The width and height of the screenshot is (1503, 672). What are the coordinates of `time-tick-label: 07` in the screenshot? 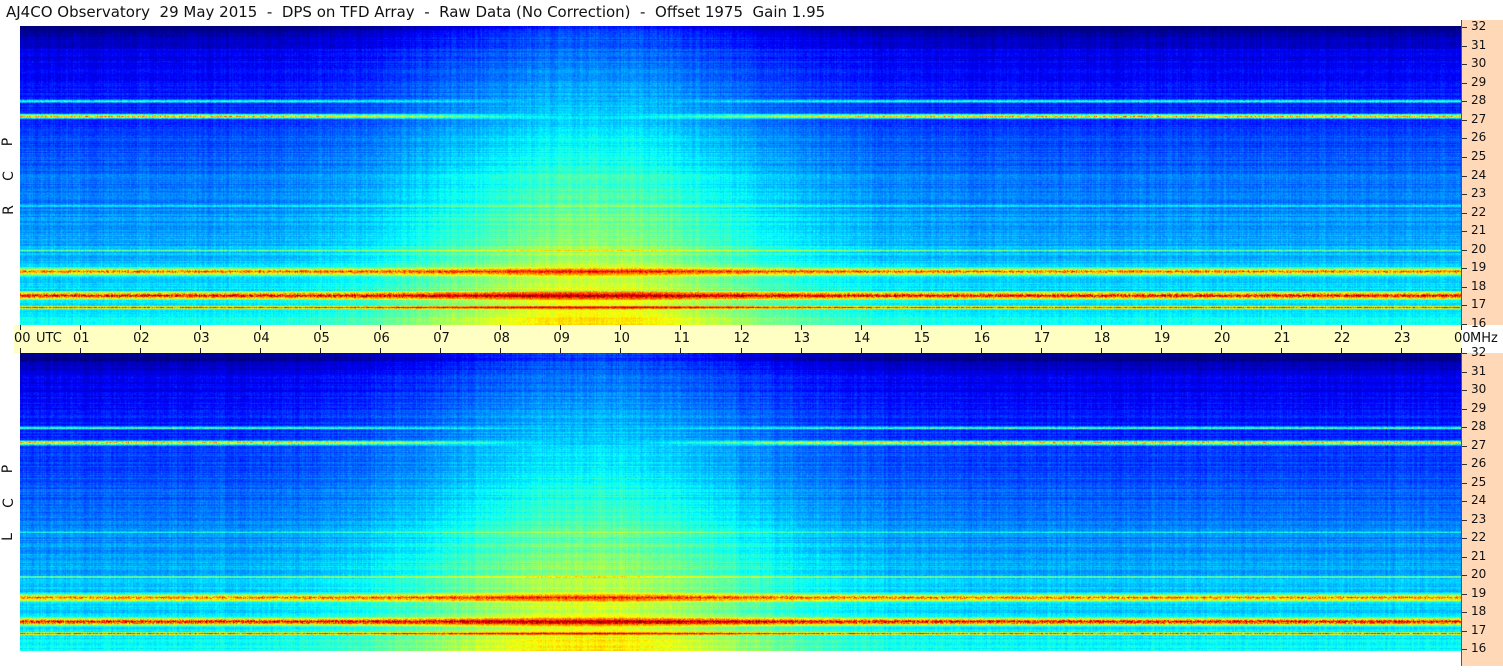 It's located at (441, 338).